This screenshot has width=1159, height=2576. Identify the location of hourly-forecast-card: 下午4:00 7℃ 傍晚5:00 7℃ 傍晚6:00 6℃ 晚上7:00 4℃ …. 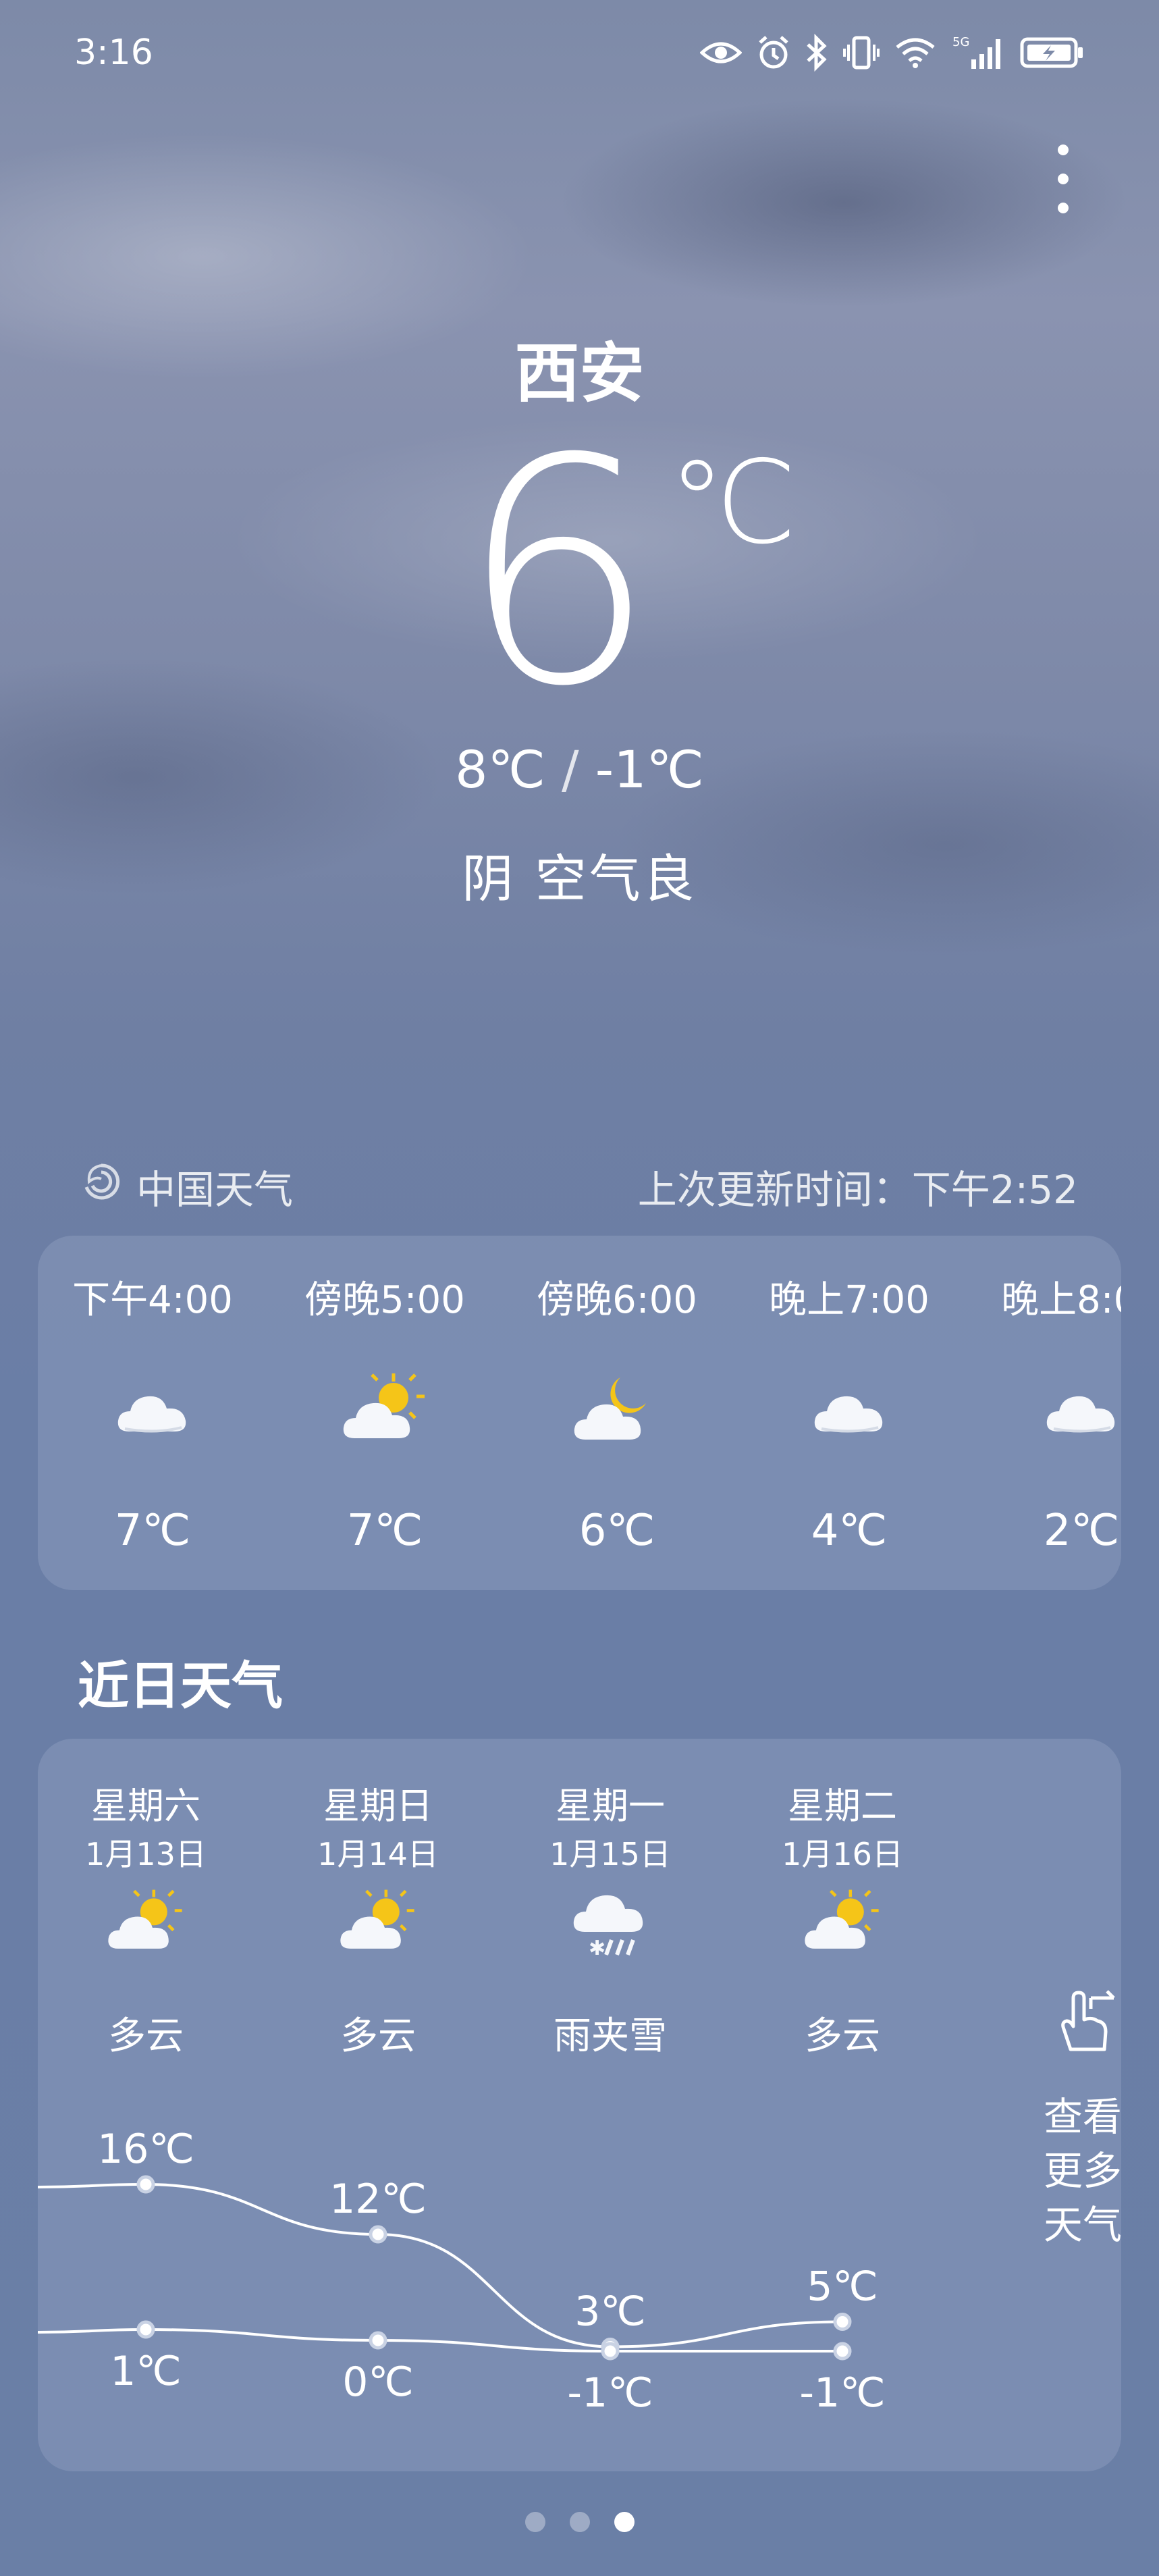
(579, 1413).